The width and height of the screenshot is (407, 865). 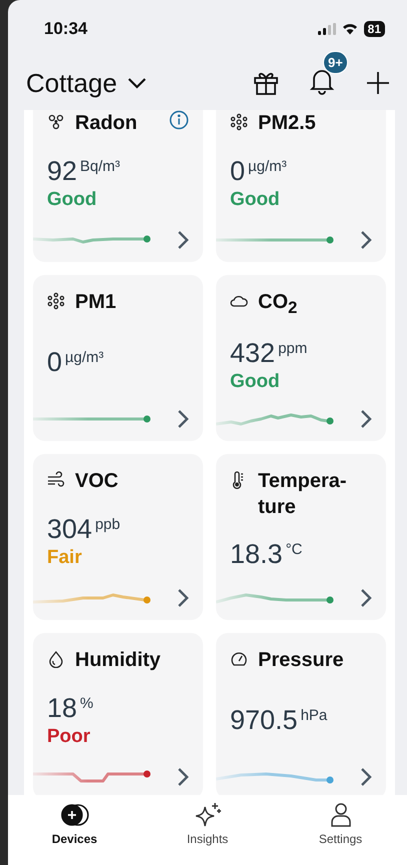 What do you see at coordinates (179, 120) in the screenshot?
I see `info-icon` at bounding box center [179, 120].